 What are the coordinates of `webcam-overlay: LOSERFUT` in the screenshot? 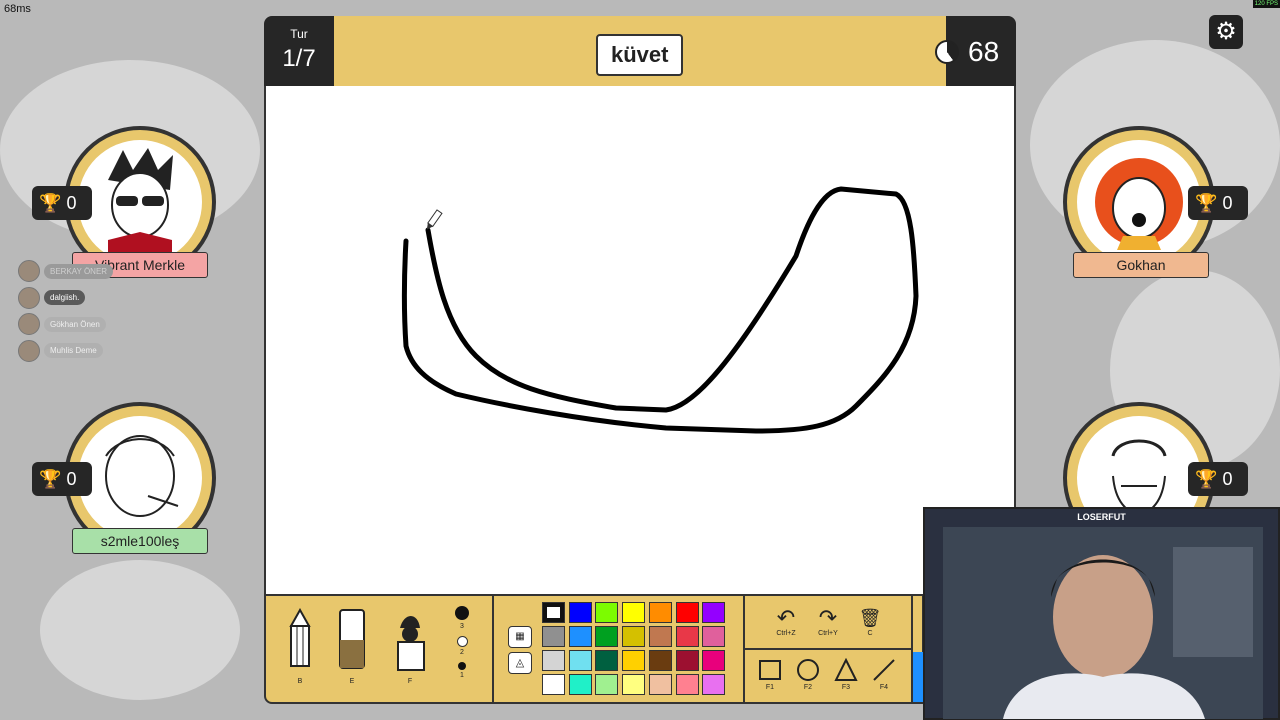 It's located at (1101, 613).